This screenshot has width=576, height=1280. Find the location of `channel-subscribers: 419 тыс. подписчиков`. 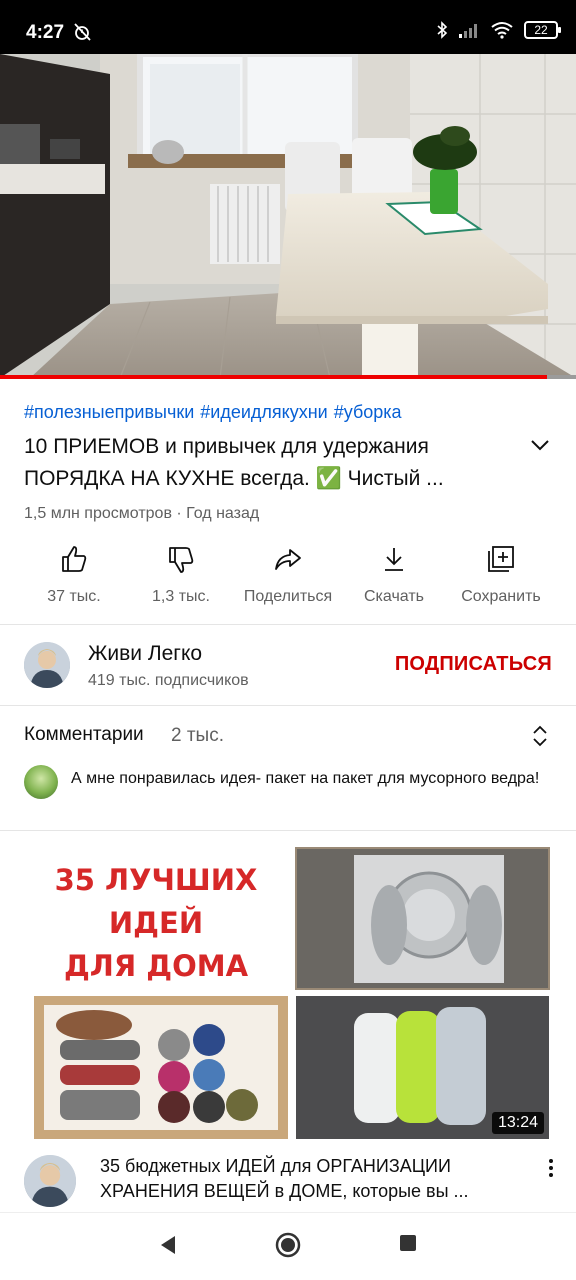

channel-subscribers: 419 тыс. подписчиков is located at coordinates (168, 680).